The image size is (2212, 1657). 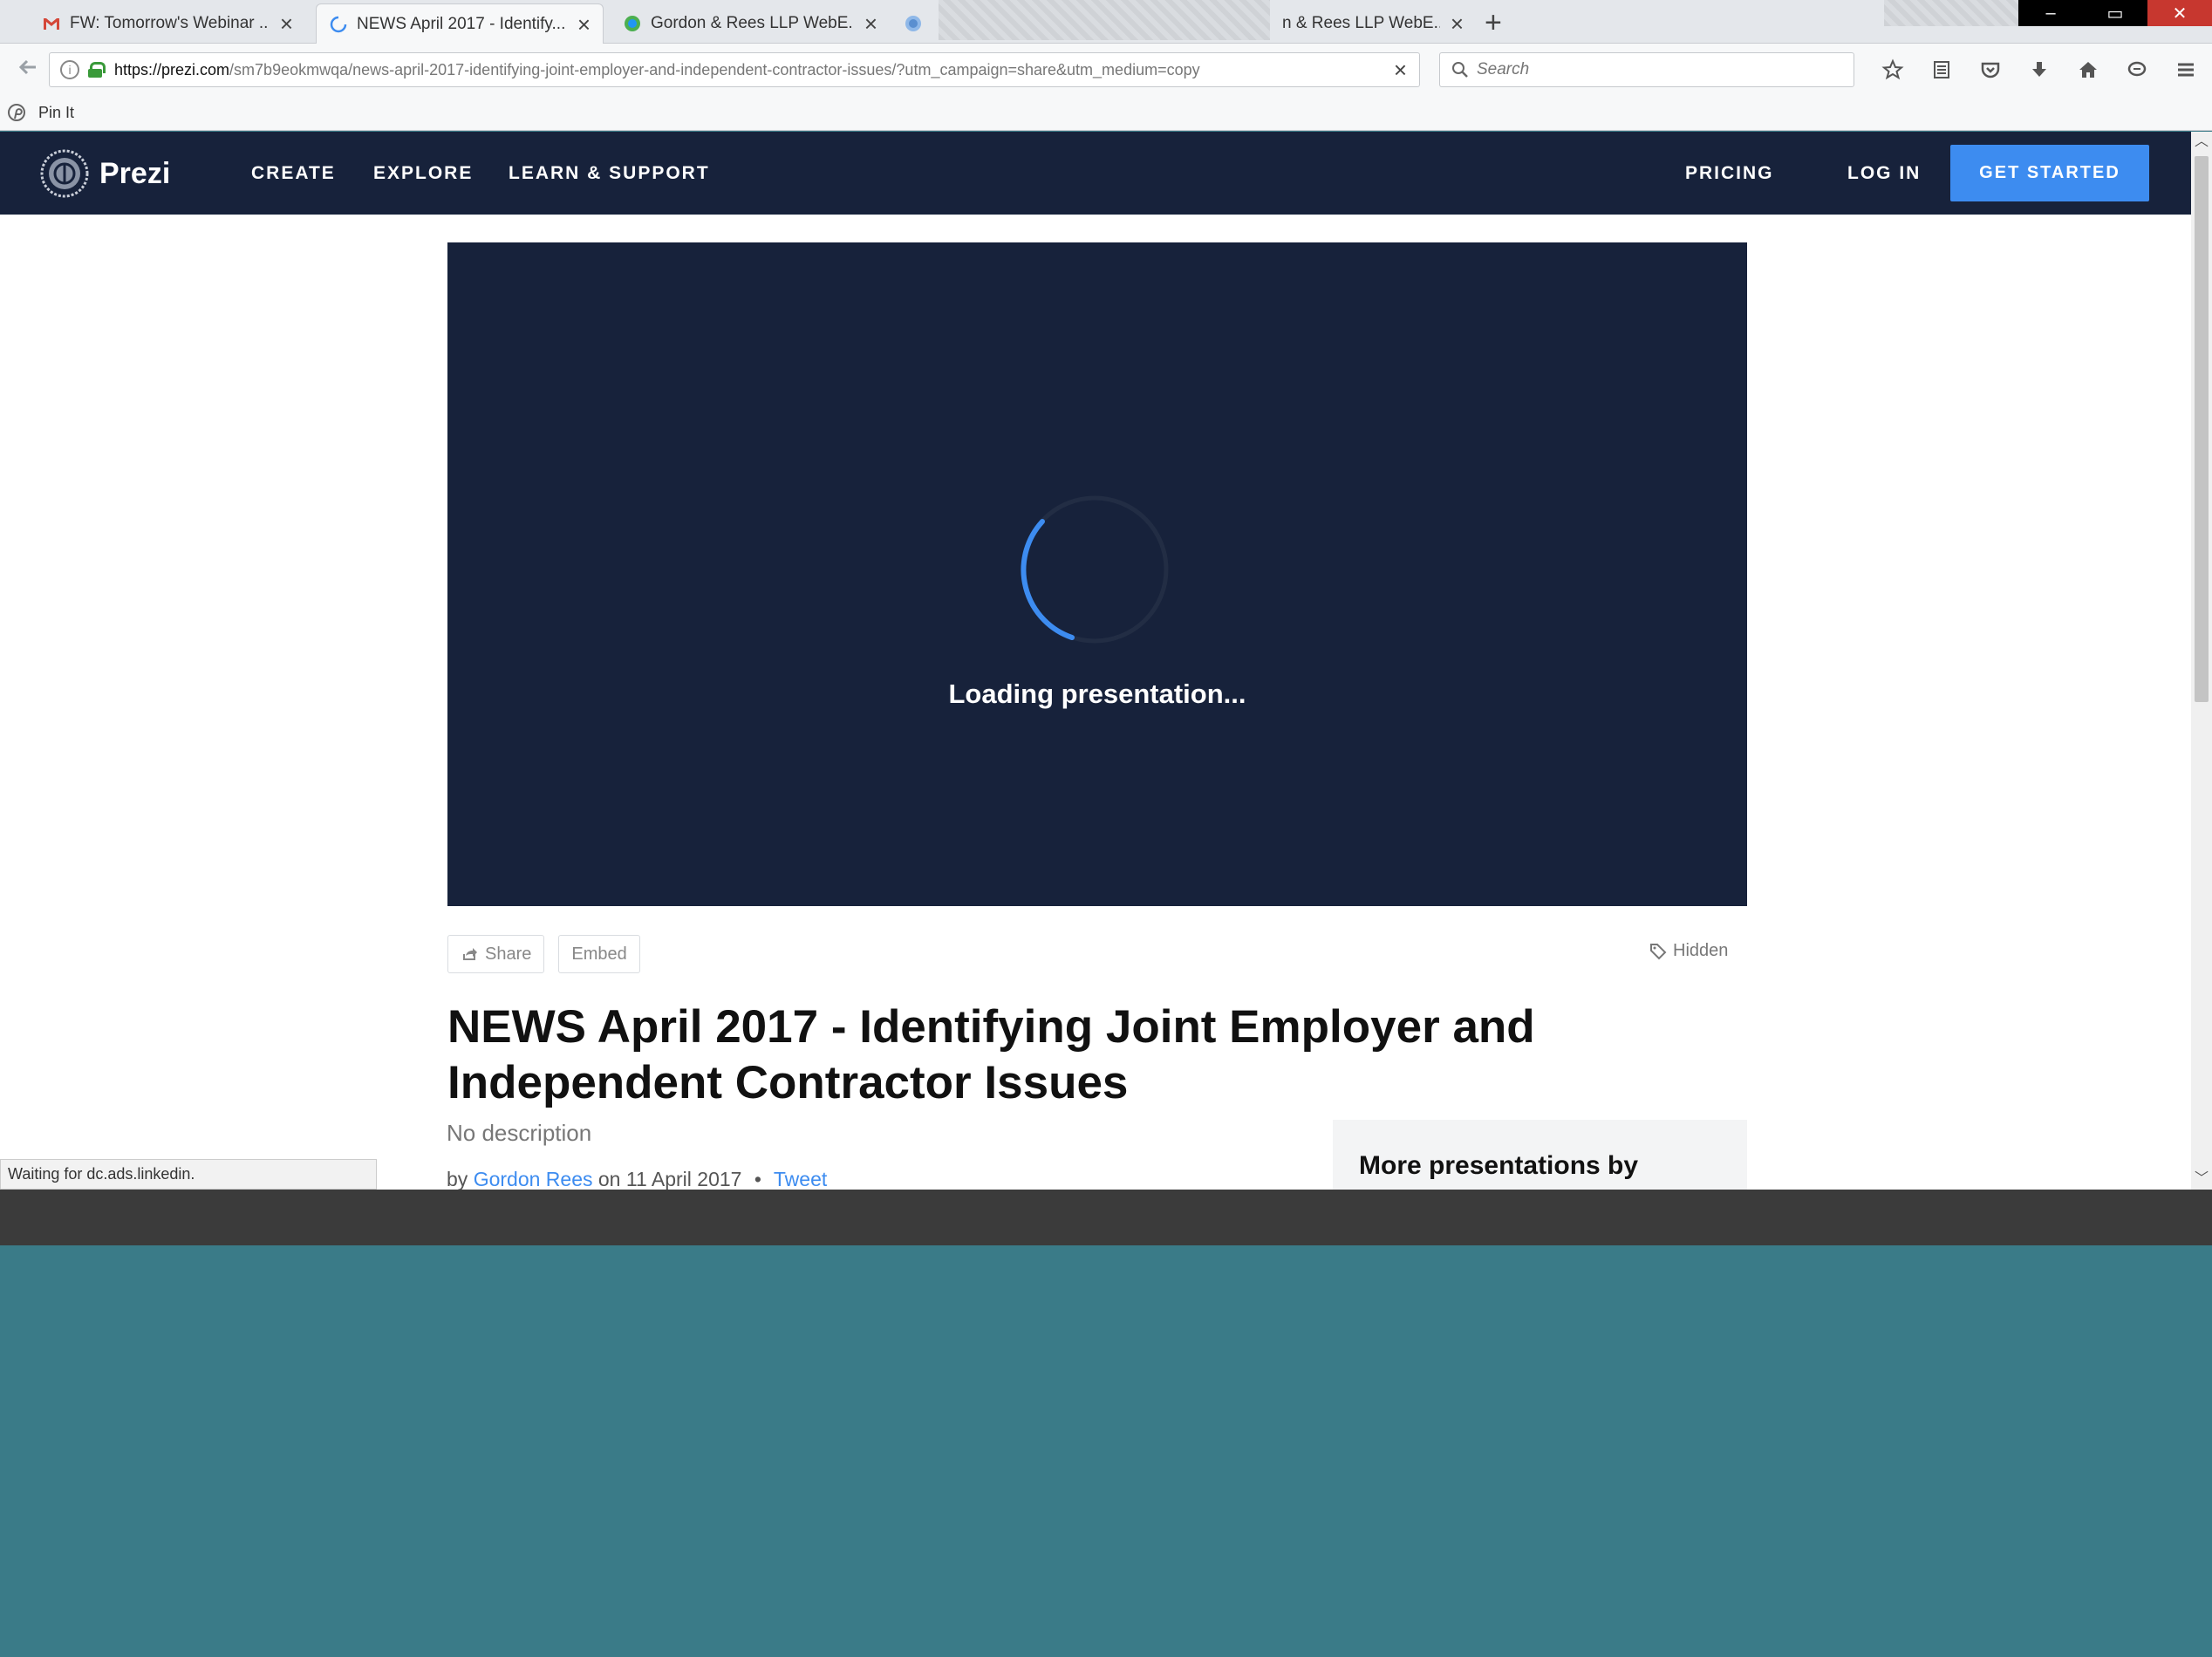 I want to click on info-icon: i, so click(x=69, y=69).